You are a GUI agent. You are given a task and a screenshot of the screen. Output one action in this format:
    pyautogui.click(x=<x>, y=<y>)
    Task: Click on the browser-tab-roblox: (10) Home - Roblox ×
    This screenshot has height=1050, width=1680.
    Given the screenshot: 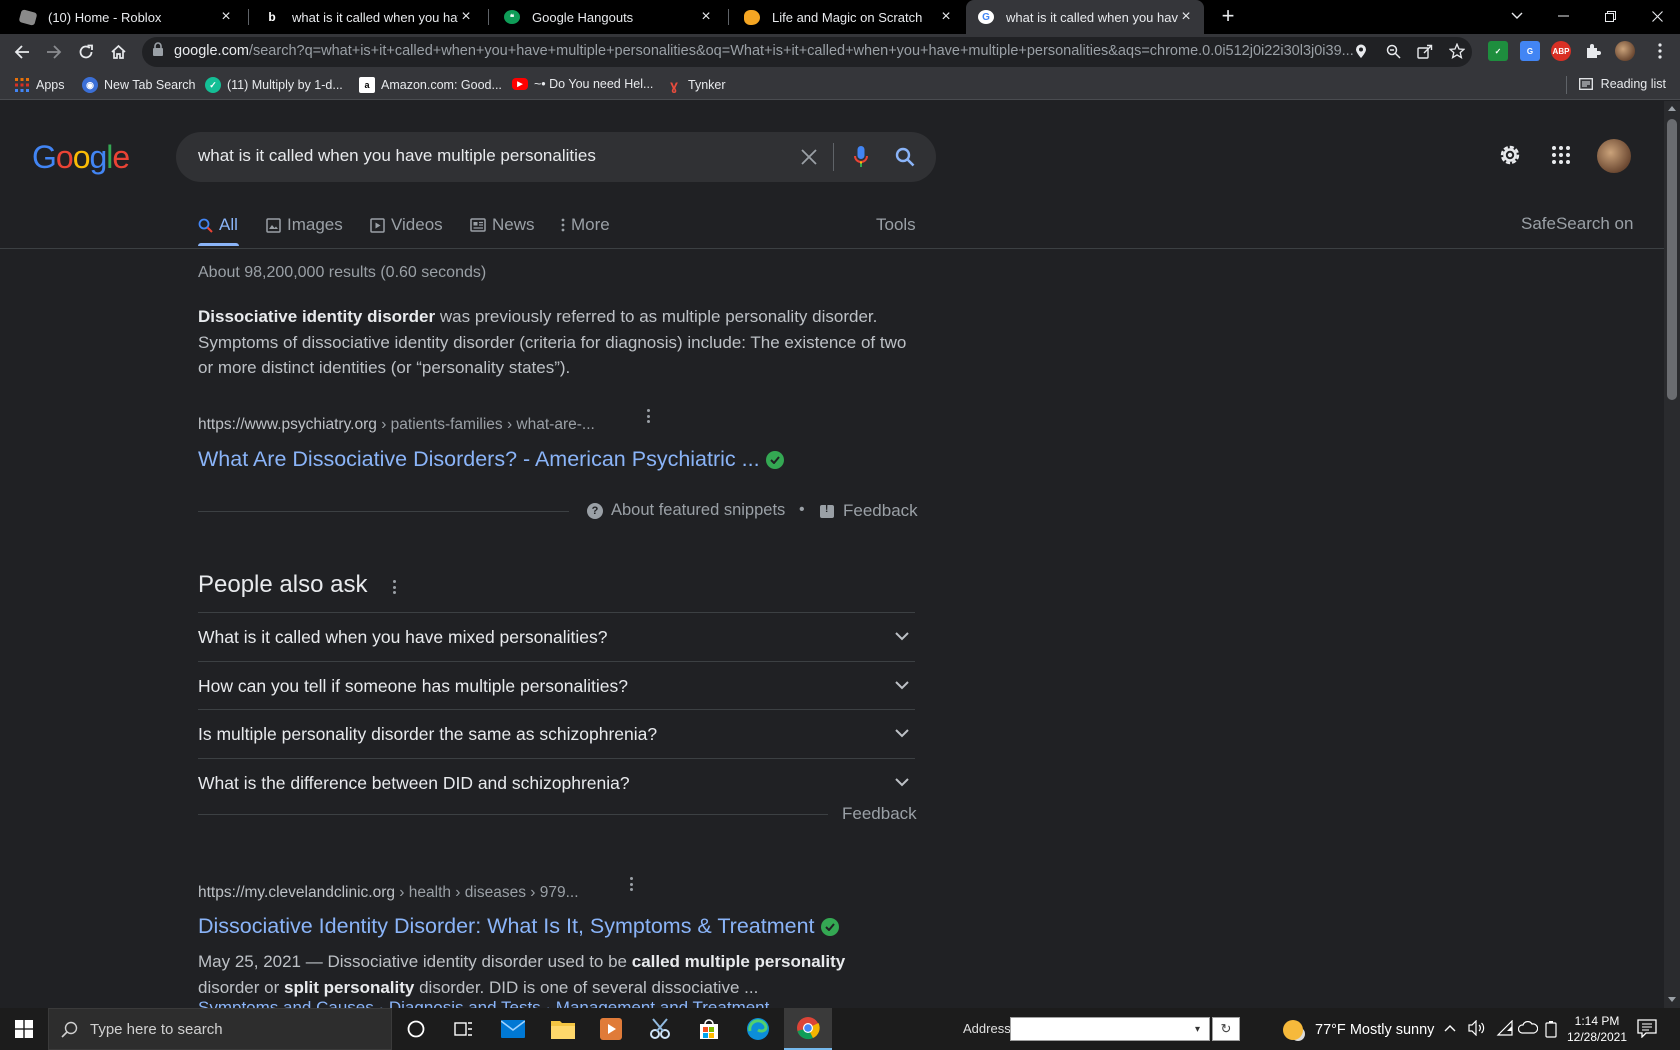 What is the action you would take?
    pyautogui.click(x=126, y=17)
    